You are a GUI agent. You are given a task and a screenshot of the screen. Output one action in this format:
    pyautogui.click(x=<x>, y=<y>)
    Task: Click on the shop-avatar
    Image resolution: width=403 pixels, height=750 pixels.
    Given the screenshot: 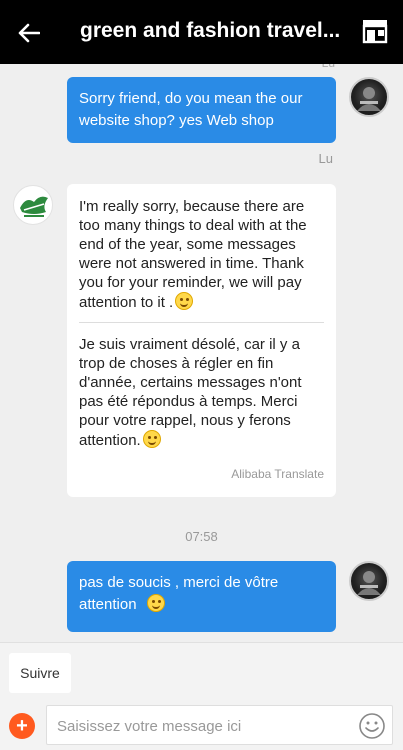 What is the action you would take?
    pyautogui.click(x=33, y=205)
    